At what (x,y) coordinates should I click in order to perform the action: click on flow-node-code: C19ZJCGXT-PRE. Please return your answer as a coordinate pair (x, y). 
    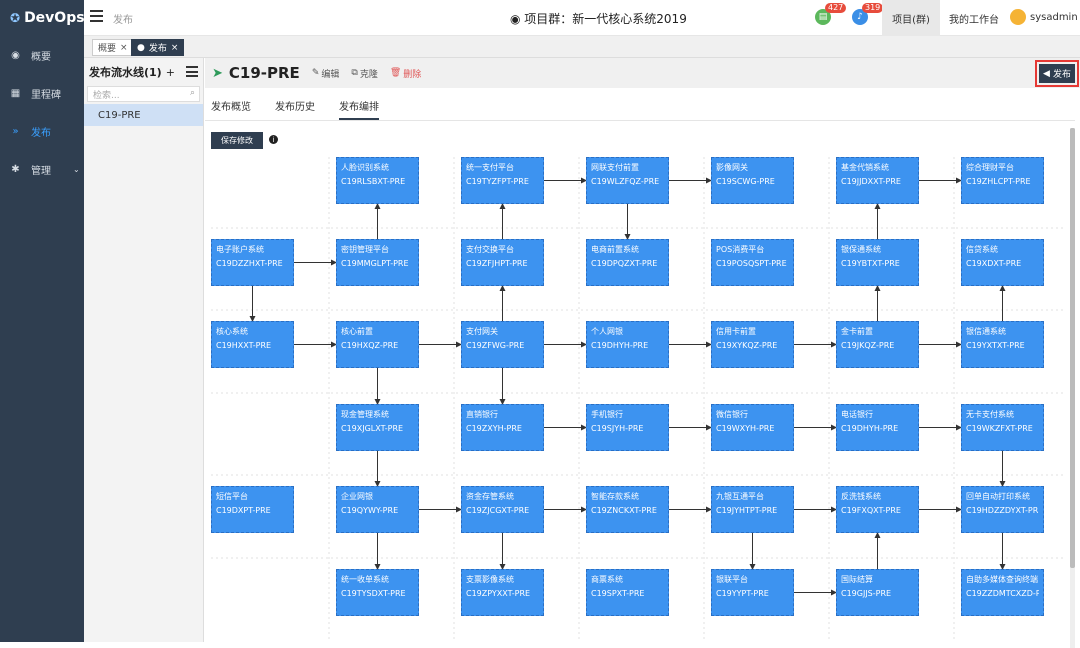
    Looking at the image, I should click on (498, 510).